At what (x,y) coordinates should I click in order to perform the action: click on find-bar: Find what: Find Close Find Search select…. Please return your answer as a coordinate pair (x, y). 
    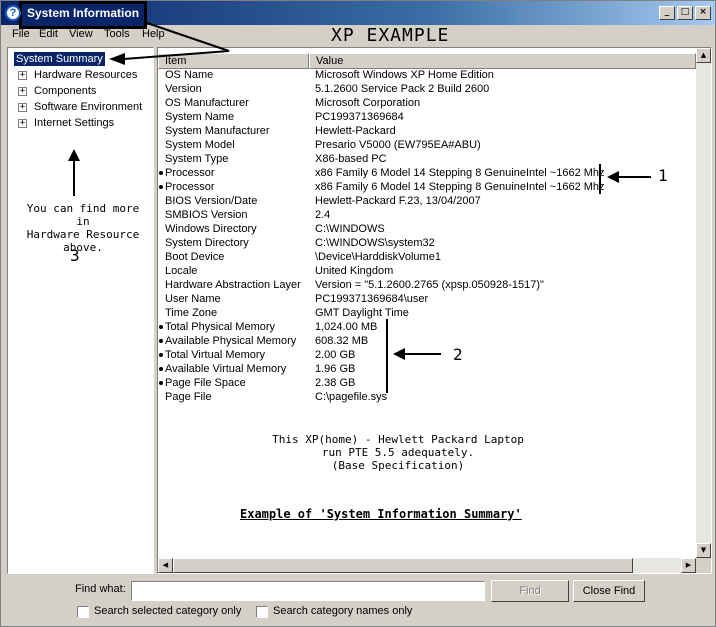
    Looking at the image, I should click on (358, 601).